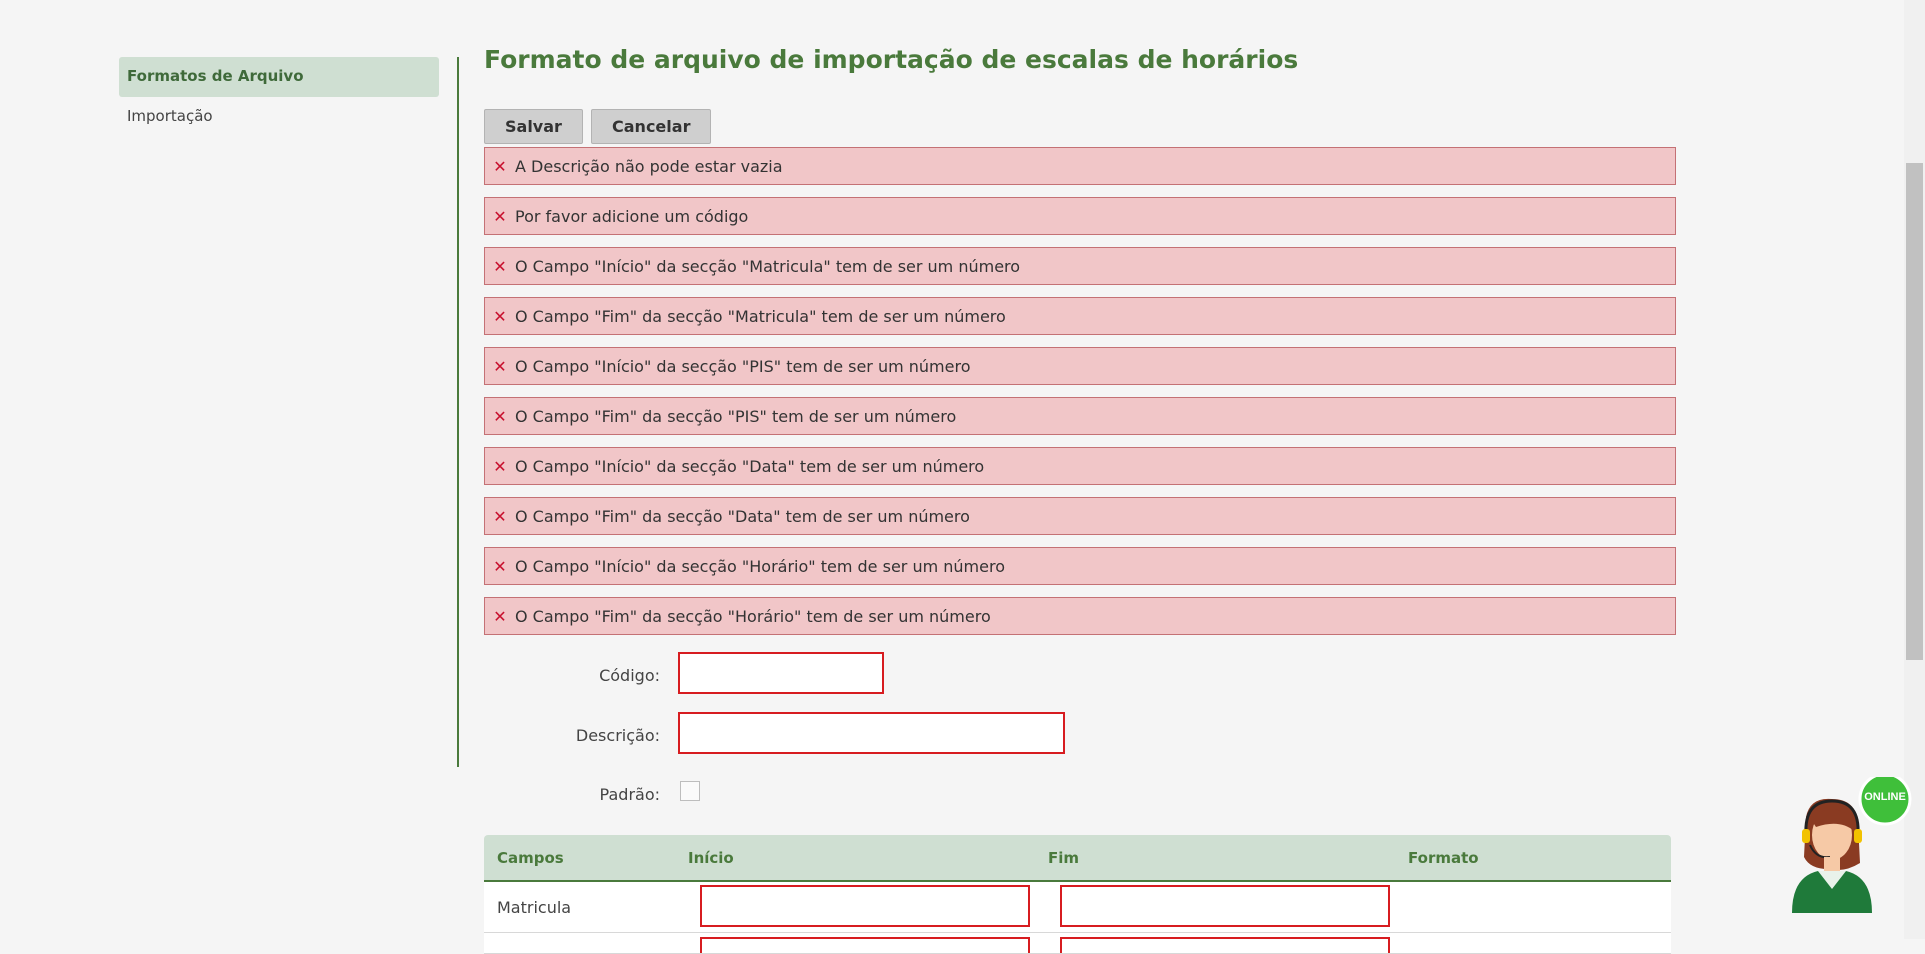  I want to click on error-text: Por favor adicione um código, so click(632, 216).